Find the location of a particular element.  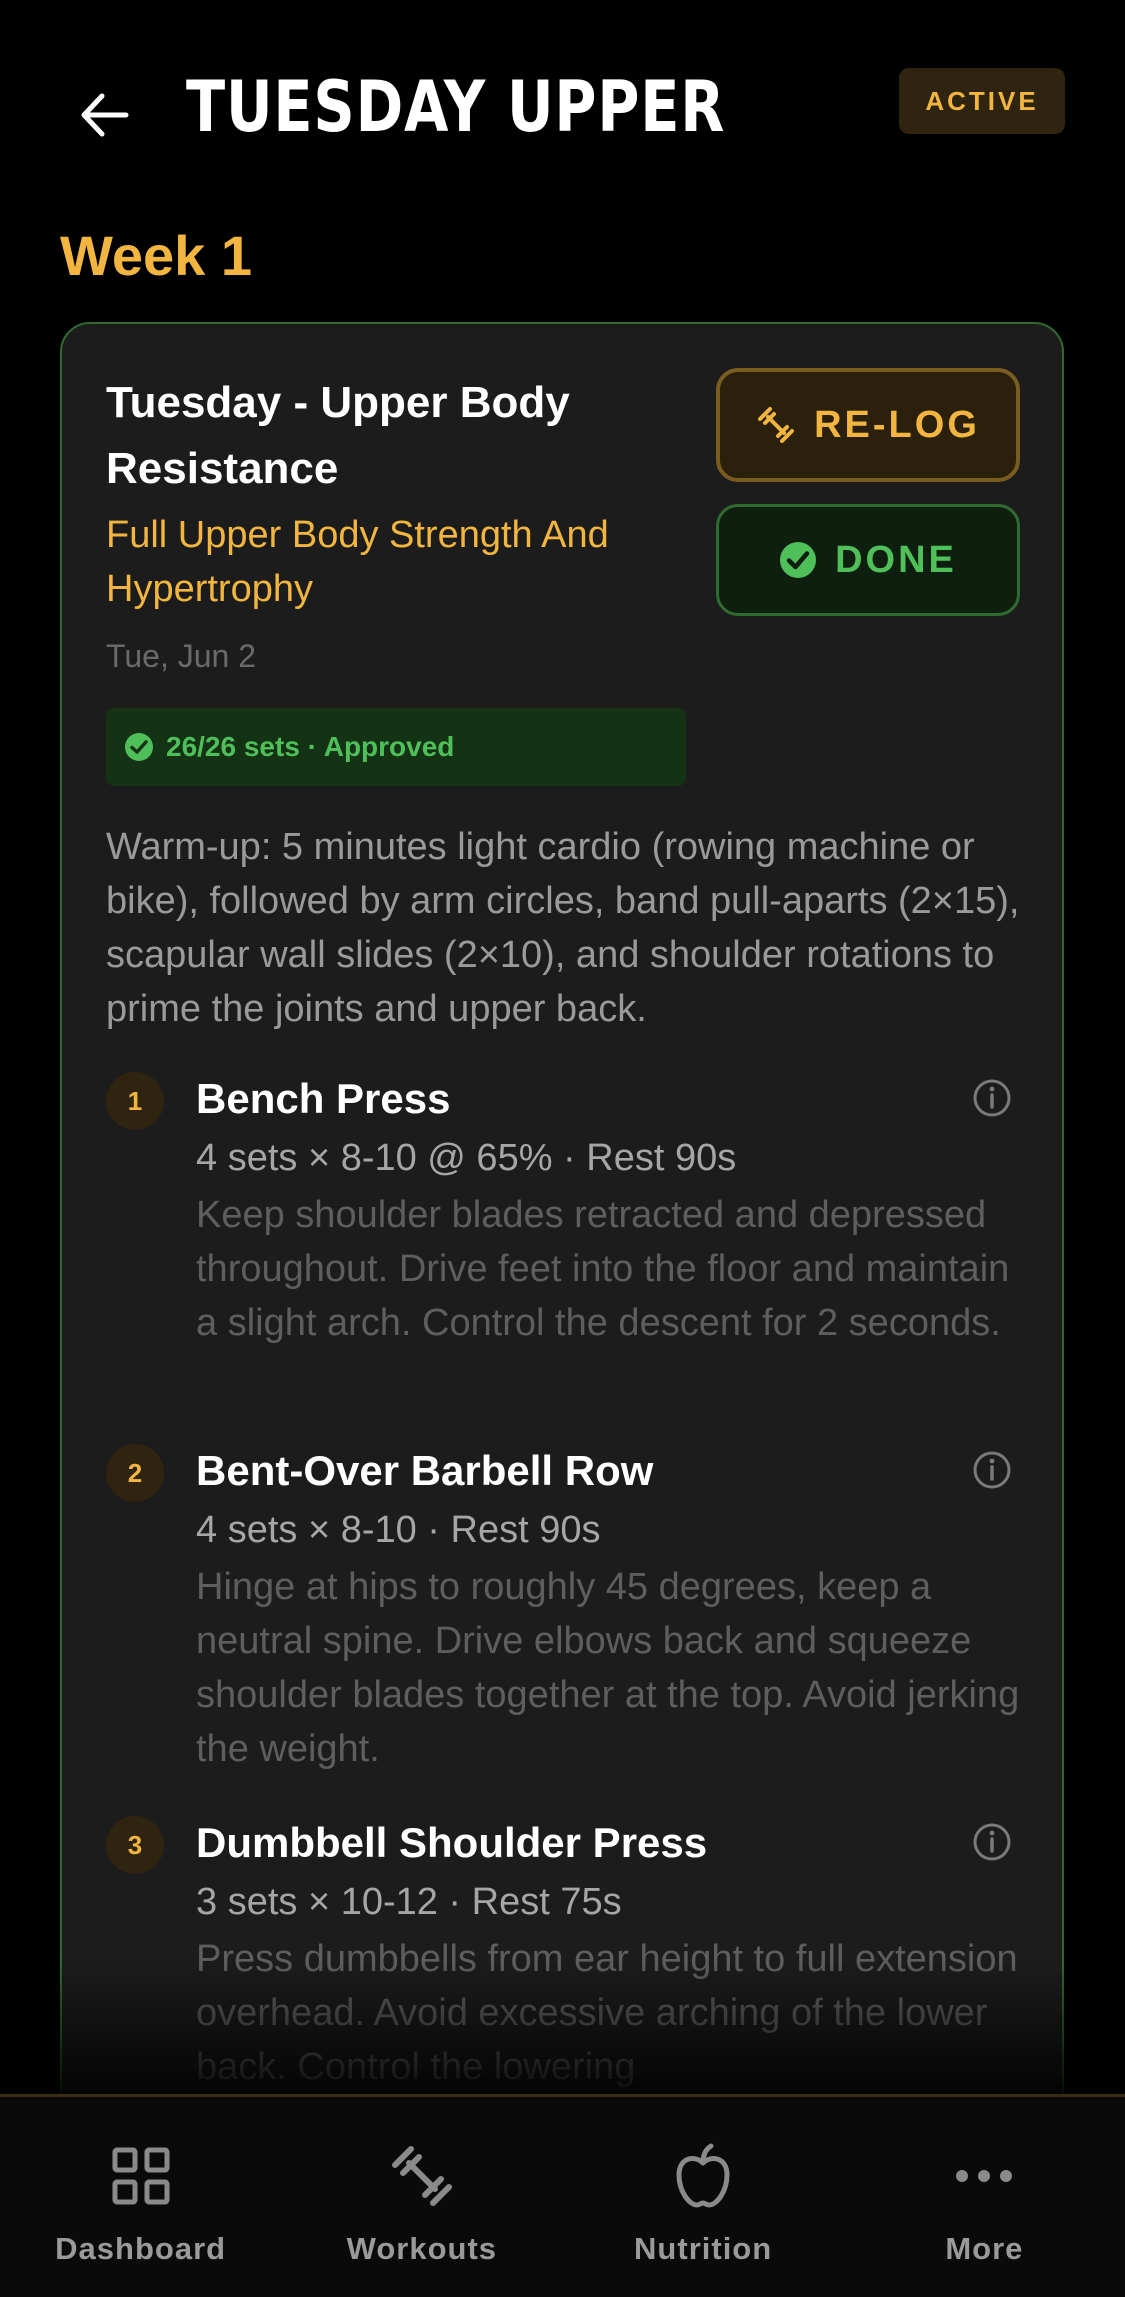

status-badge: ACTIVE is located at coordinates (982, 101).